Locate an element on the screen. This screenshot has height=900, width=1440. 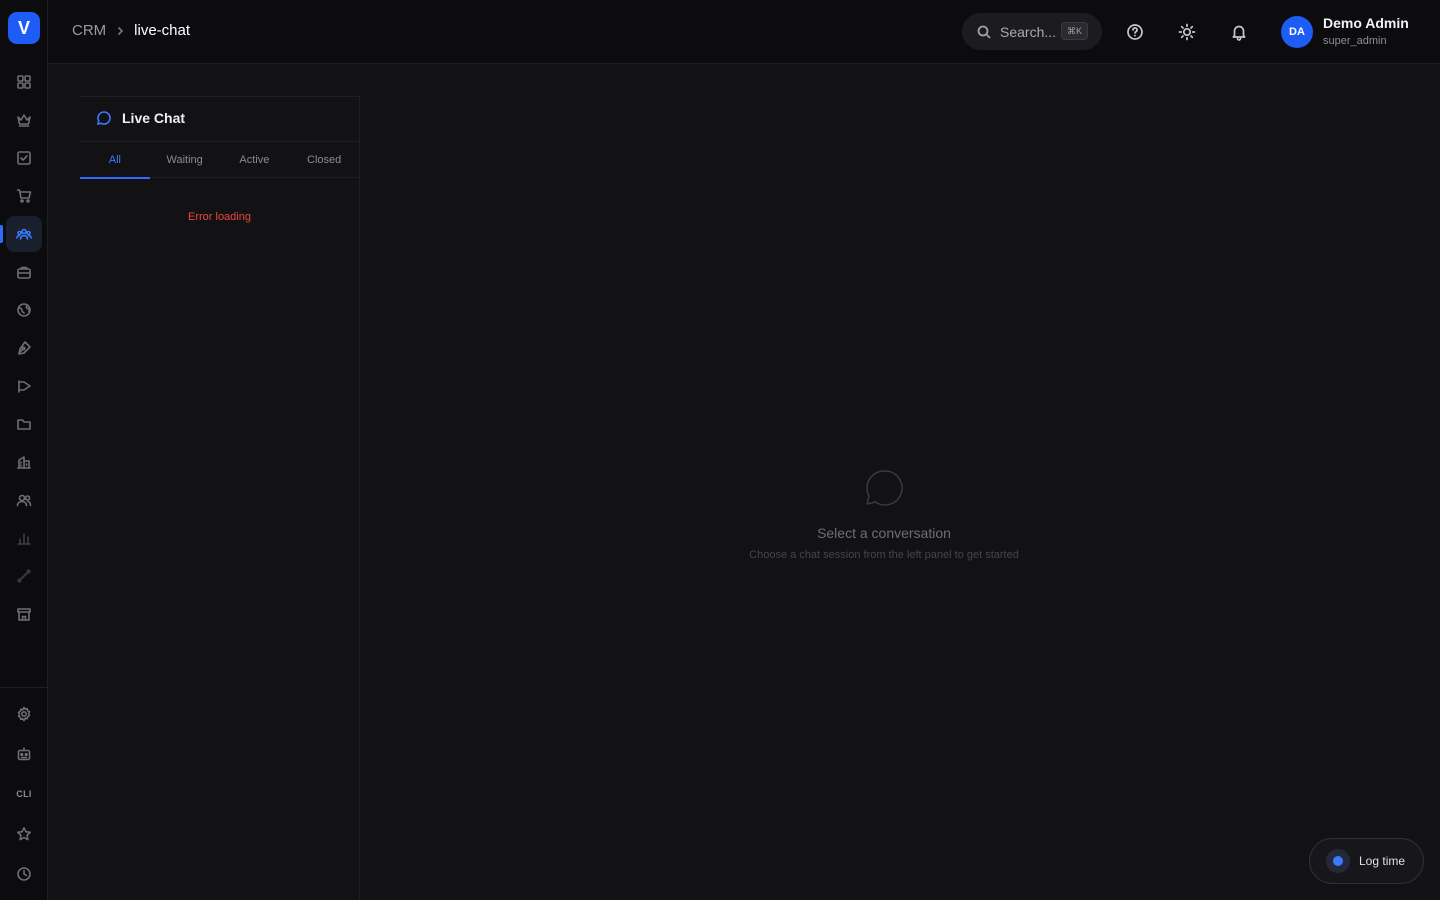
nav-jobs is located at coordinates (24, 272).